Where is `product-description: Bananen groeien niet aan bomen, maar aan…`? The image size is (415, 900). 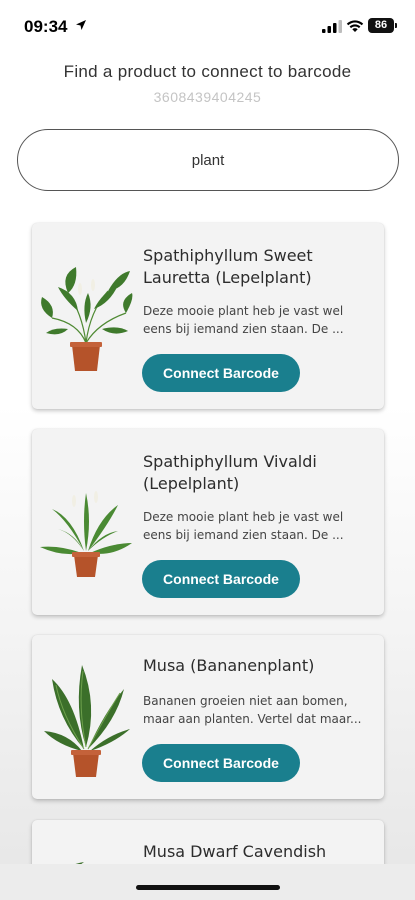
product-description: Bananen groeien niet aan bomen, maar aan… is located at coordinates (252, 710).